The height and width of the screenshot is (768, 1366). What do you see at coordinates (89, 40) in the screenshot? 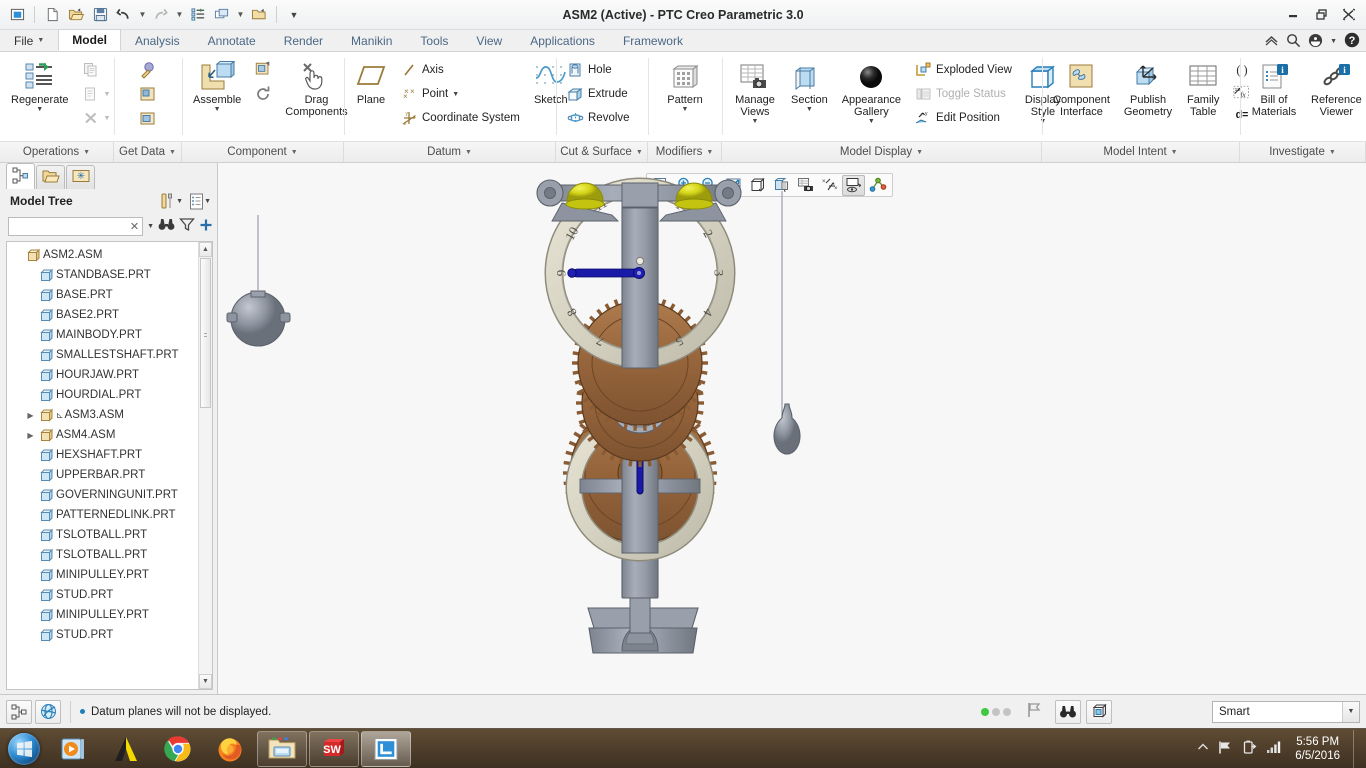
I see `tab-model: Model` at bounding box center [89, 40].